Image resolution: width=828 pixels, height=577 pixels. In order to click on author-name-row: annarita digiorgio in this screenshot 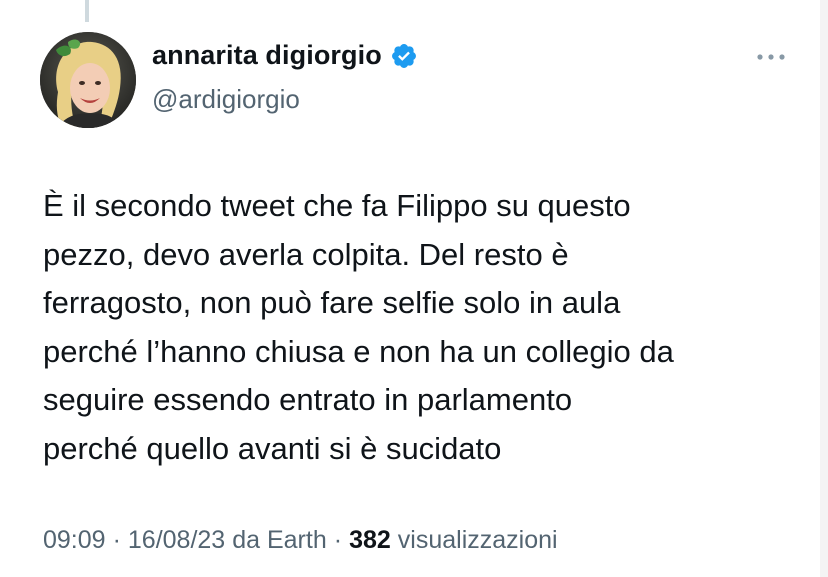, I will do `click(285, 55)`.